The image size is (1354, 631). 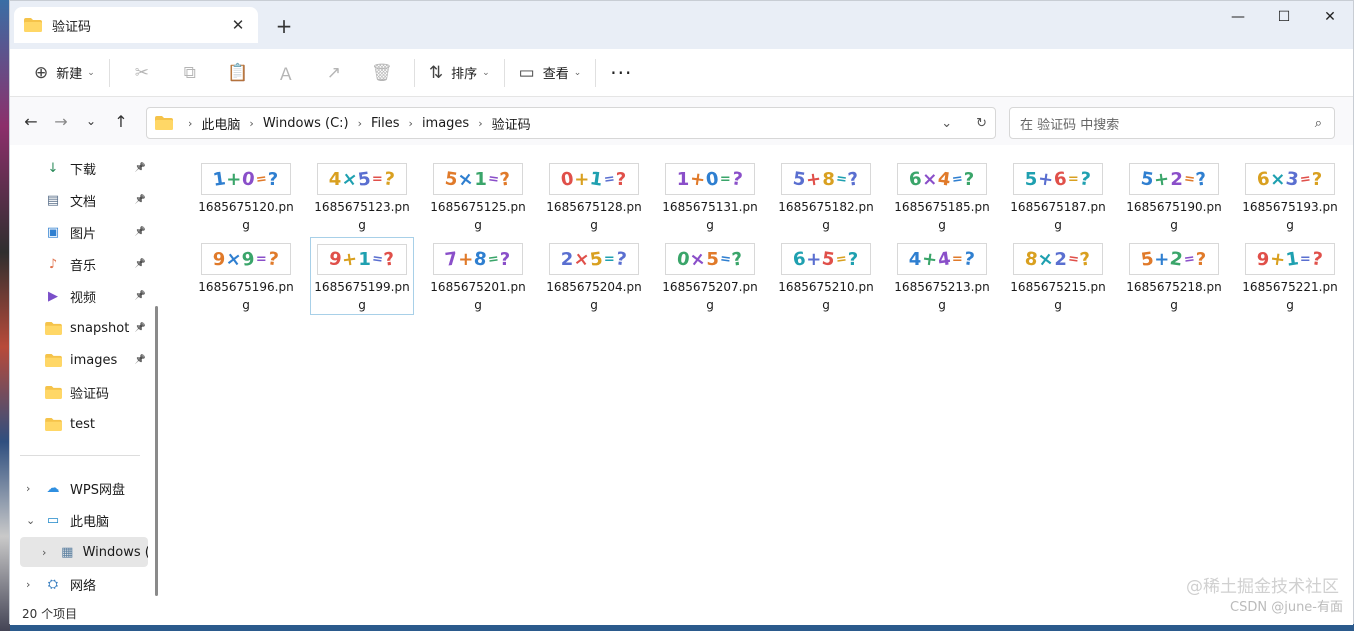 I want to click on file-name: 1685675193.png, so click(x=1290, y=216).